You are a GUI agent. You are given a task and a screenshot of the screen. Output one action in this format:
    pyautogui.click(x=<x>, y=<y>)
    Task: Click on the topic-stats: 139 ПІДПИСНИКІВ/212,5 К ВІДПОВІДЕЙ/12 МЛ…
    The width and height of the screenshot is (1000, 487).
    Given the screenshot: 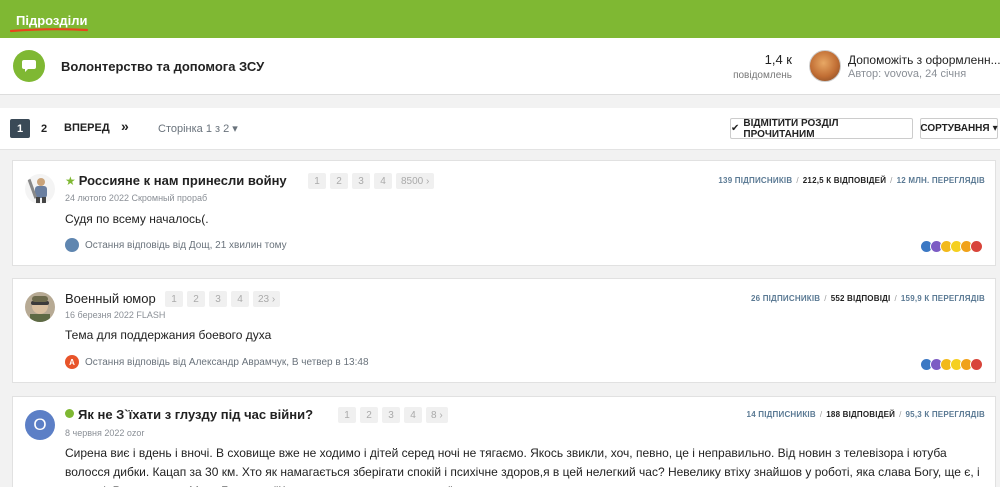 What is the action you would take?
    pyautogui.click(x=851, y=180)
    